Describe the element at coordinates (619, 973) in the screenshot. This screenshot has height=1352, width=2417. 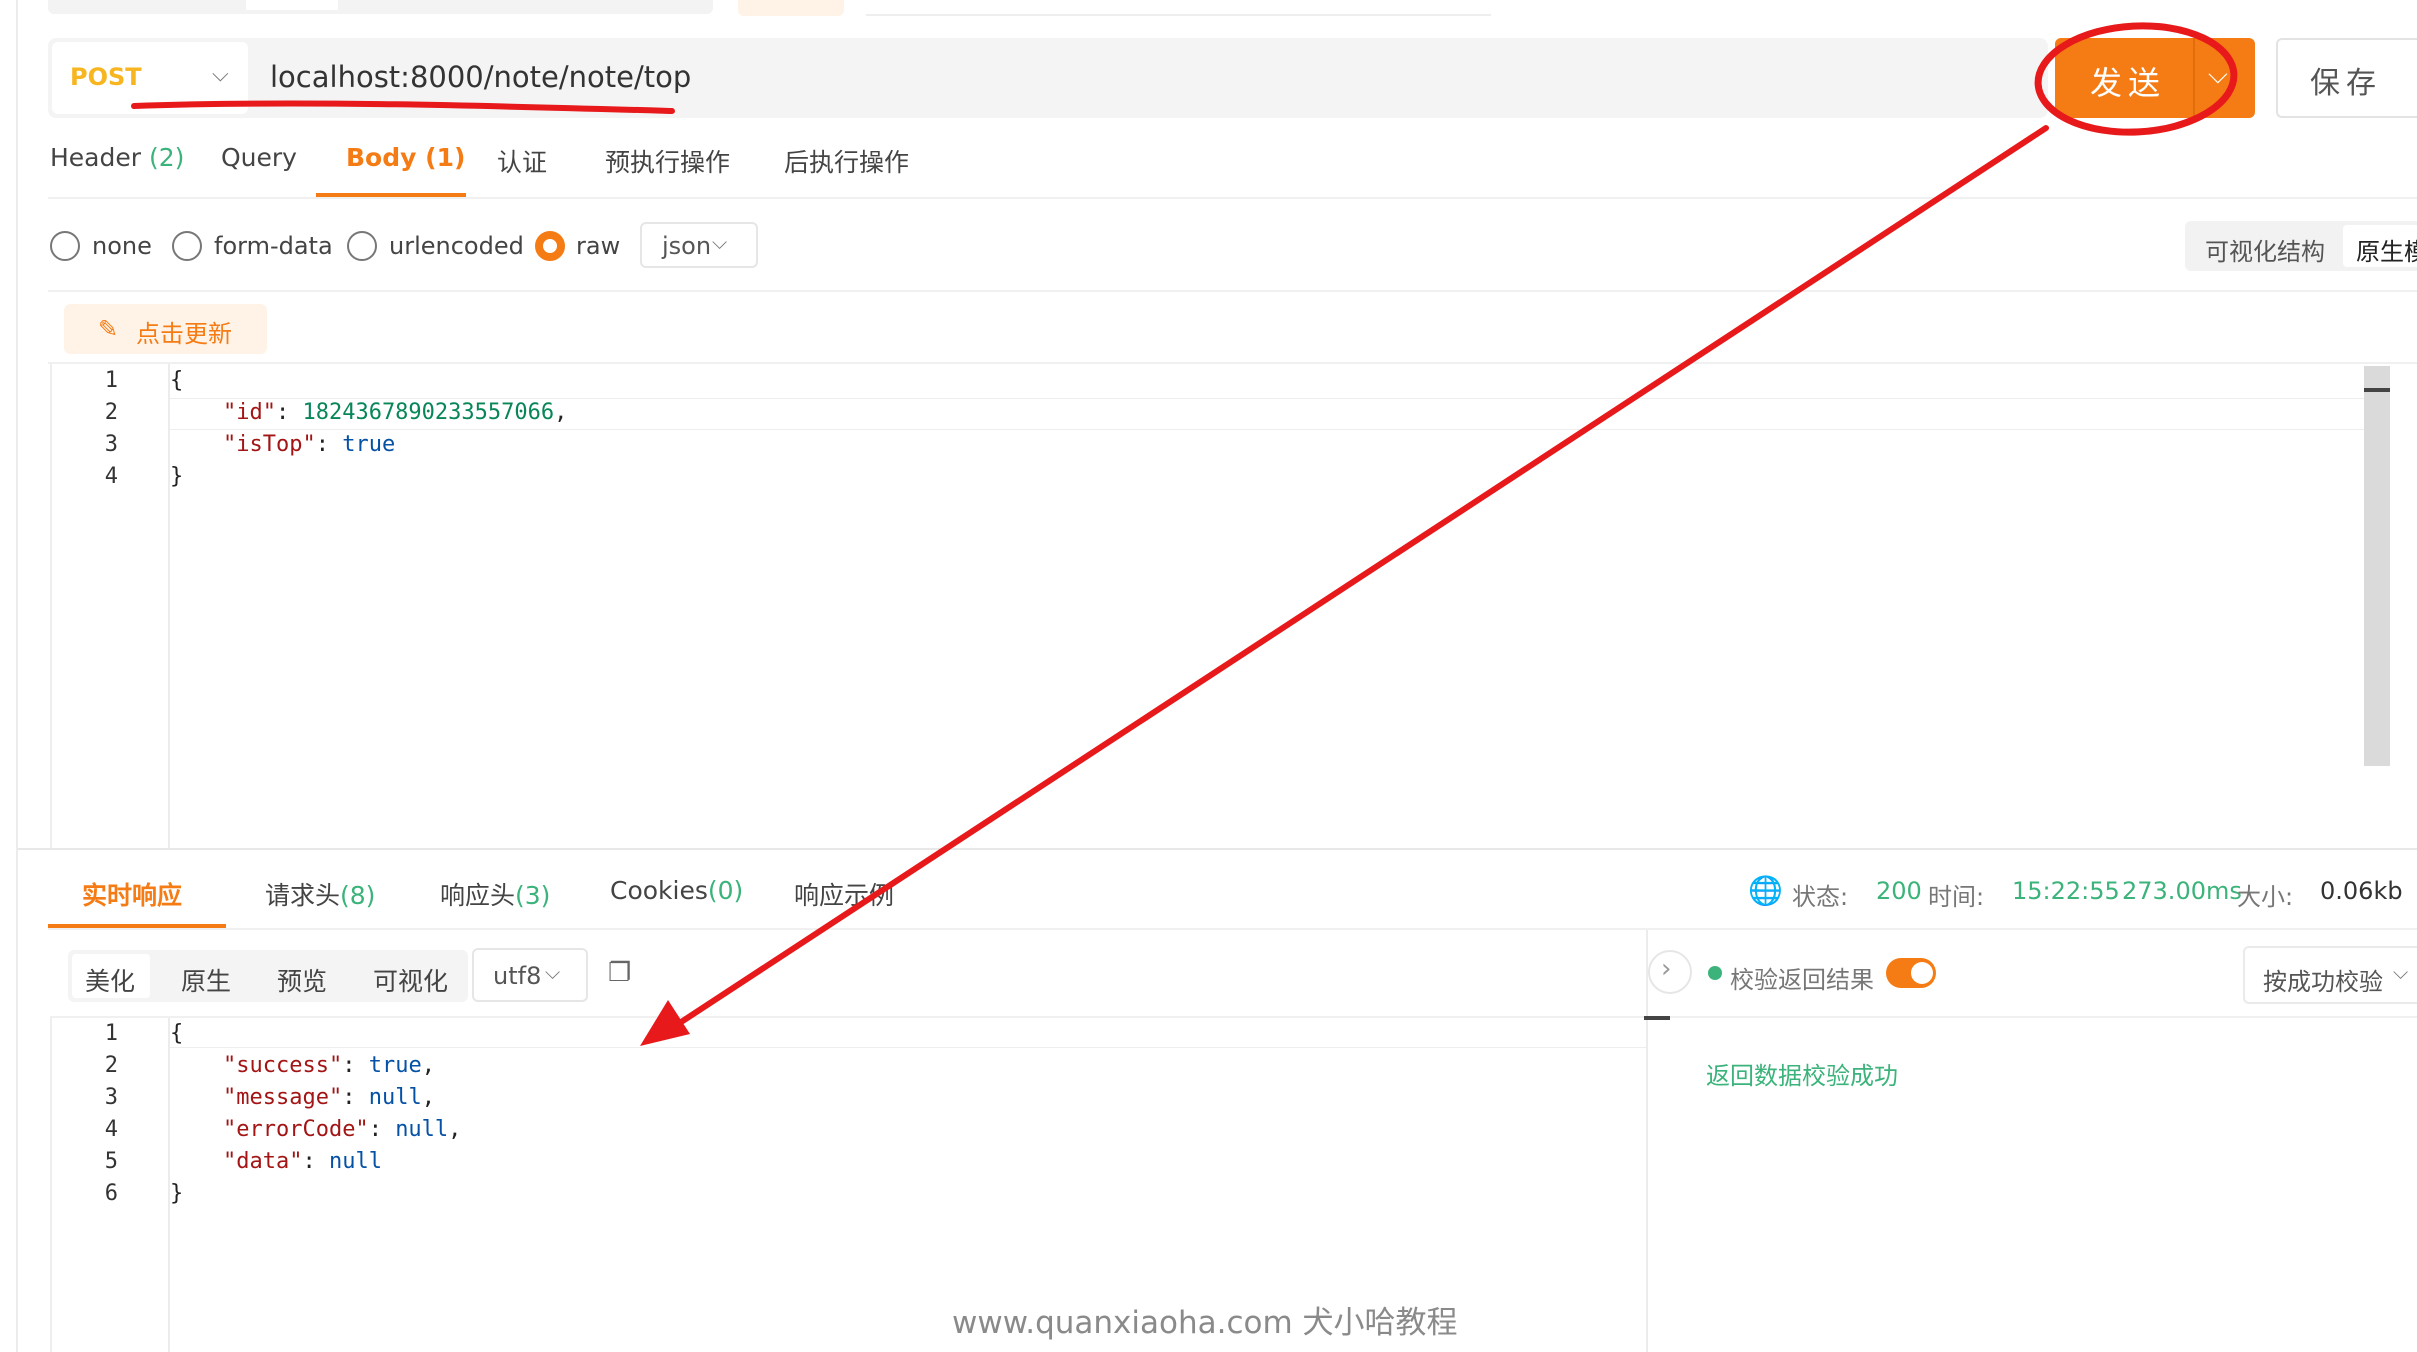
I see `copy-icon: ❐` at that location.